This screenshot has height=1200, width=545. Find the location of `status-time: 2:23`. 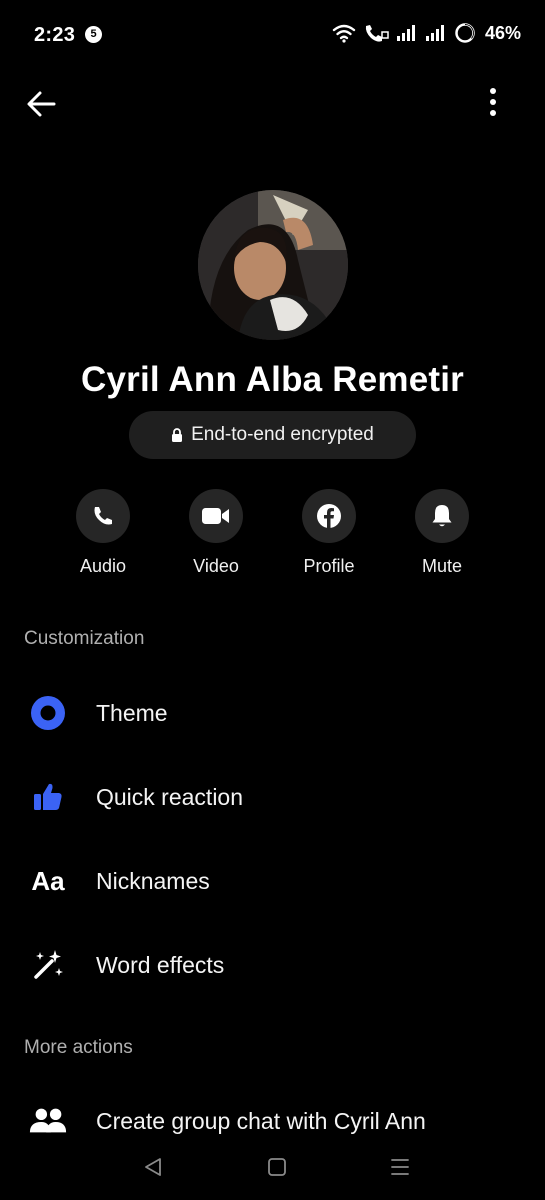

status-time: 2:23 is located at coordinates (55, 35).